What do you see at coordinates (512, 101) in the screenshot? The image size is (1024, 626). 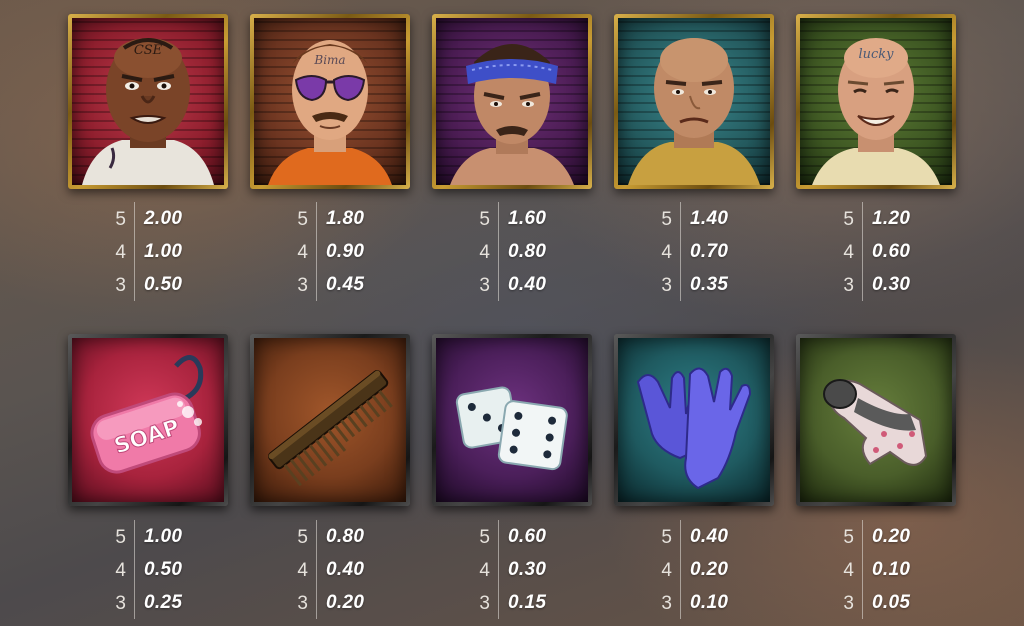 I see `bandana-inmate-icon` at bounding box center [512, 101].